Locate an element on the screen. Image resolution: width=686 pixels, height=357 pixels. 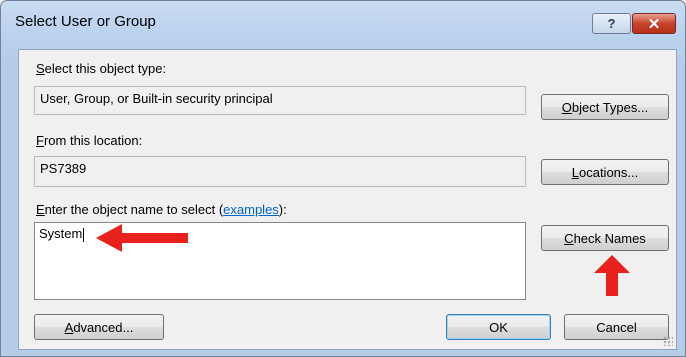
close-button: ✕ is located at coordinates (654, 23).